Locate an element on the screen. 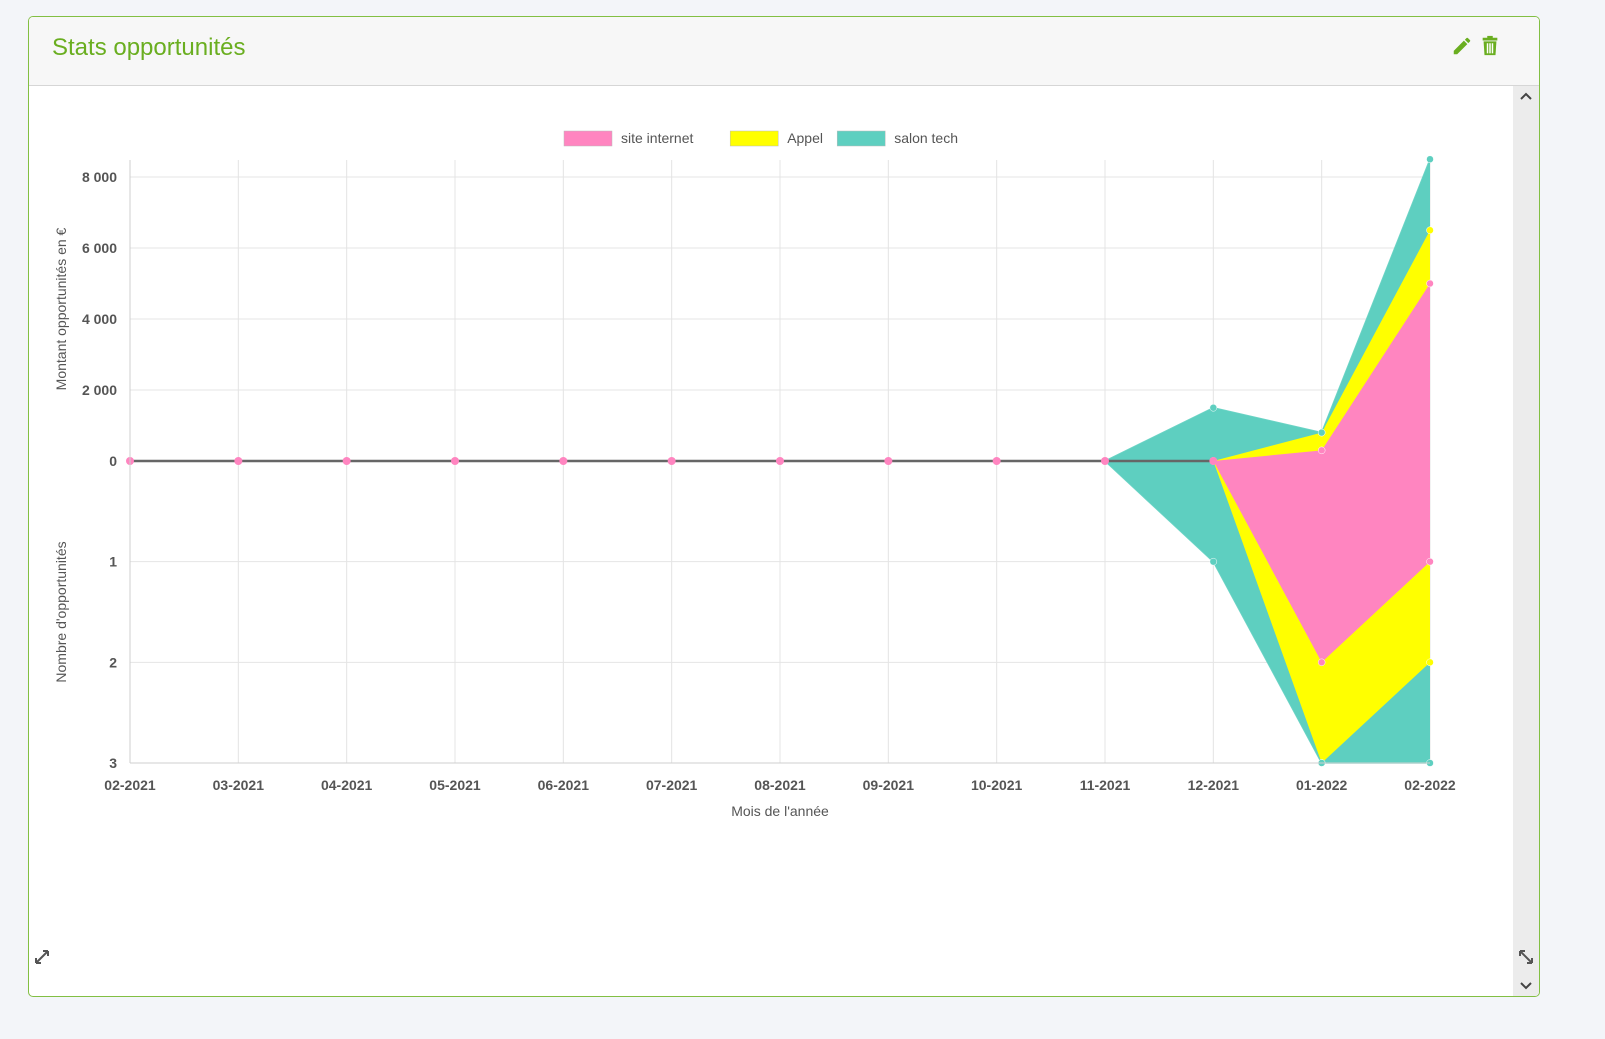 Image resolution: width=1605 pixels, height=1039 pixels. x-axis-title: Mois de l'année is located at coordinates (780, 811).